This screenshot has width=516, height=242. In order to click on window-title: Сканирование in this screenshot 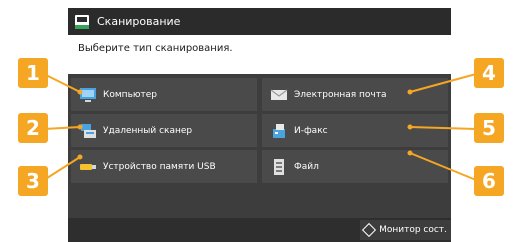, I will do `click(139, 21)`.